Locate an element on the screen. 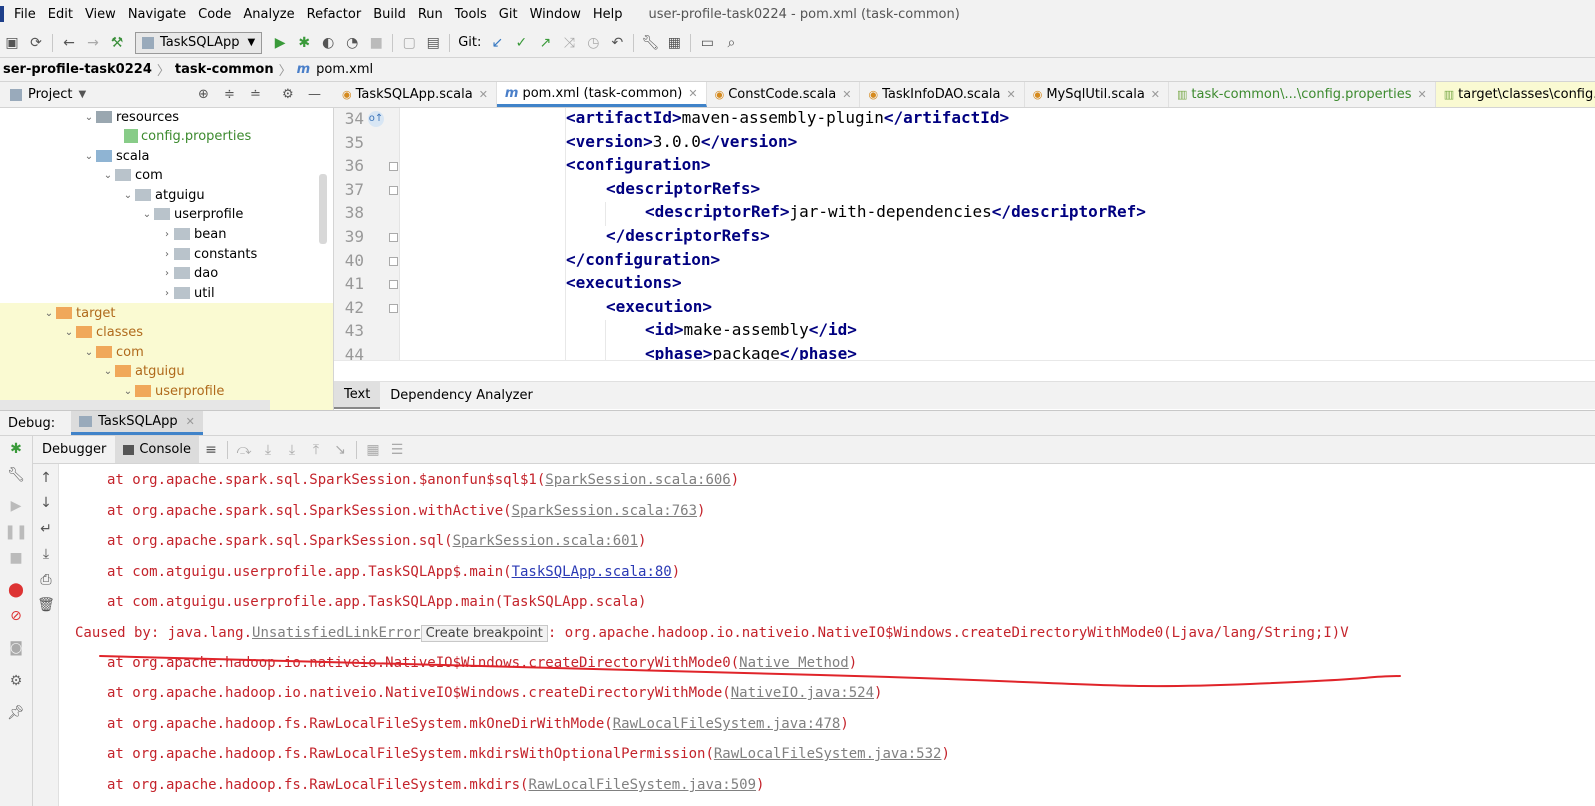 The image size is (1595, 806). tree-node-atguigu-target: ⌄ atguigu is located at coordinates (143, 371).